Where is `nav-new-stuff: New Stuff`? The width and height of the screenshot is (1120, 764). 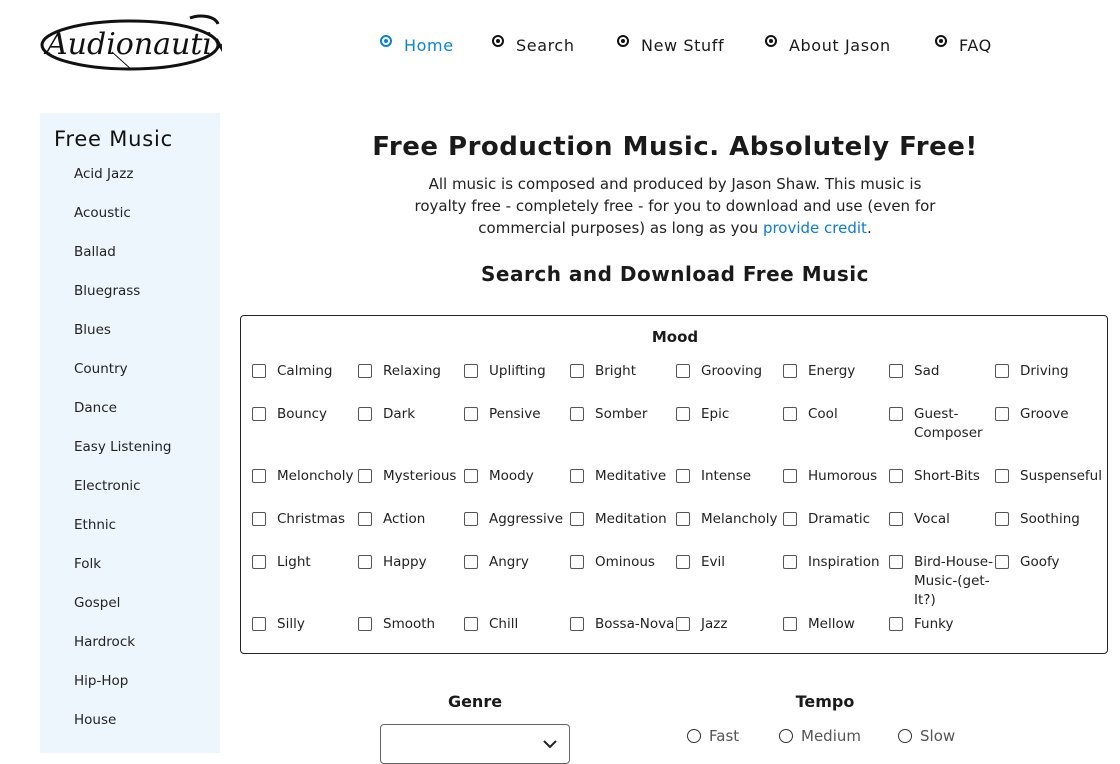 nav-new-stuff: New Stuff is located at coordinates (670, 44).